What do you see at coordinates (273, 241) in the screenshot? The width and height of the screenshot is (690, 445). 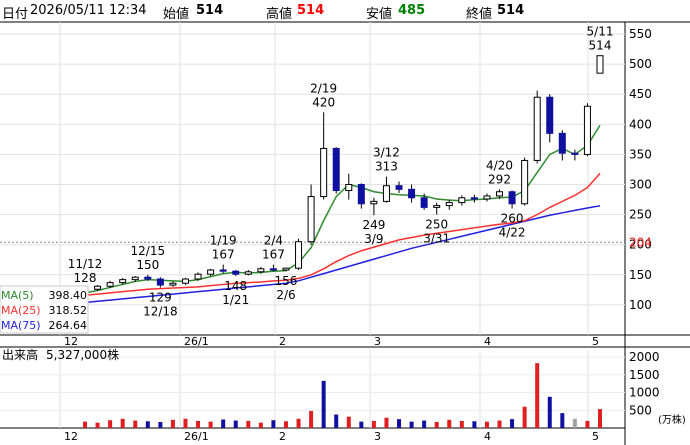 I see `annotation-date: 2/4` at bounding box center [273, 241].